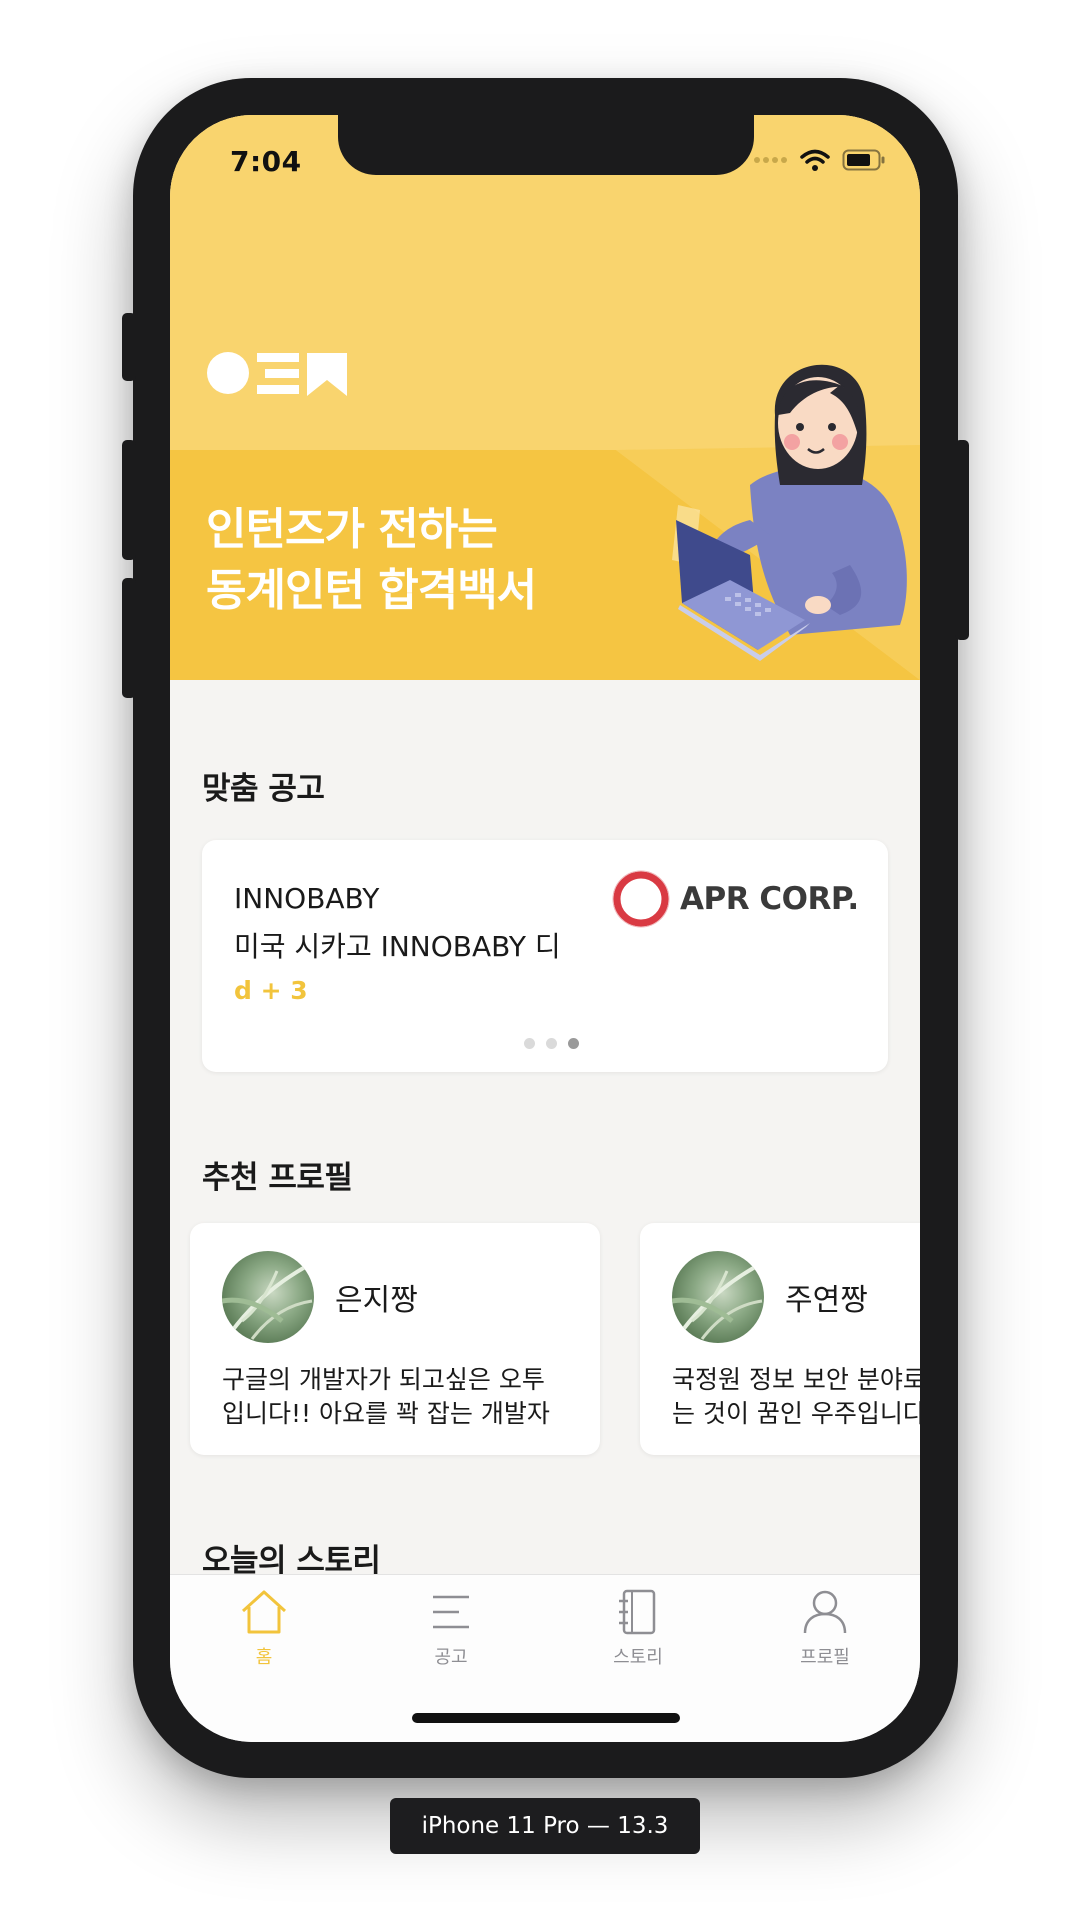  I want to click on home-icon, so click(264, 1612).